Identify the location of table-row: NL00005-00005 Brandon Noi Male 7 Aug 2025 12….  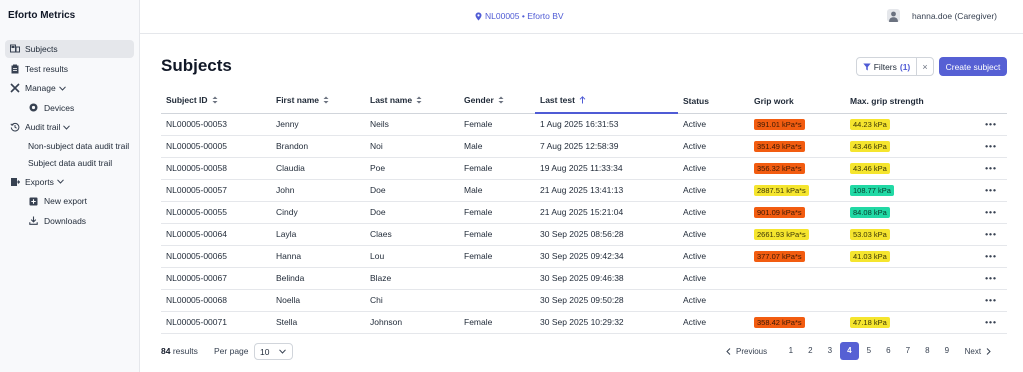
(584, 146).